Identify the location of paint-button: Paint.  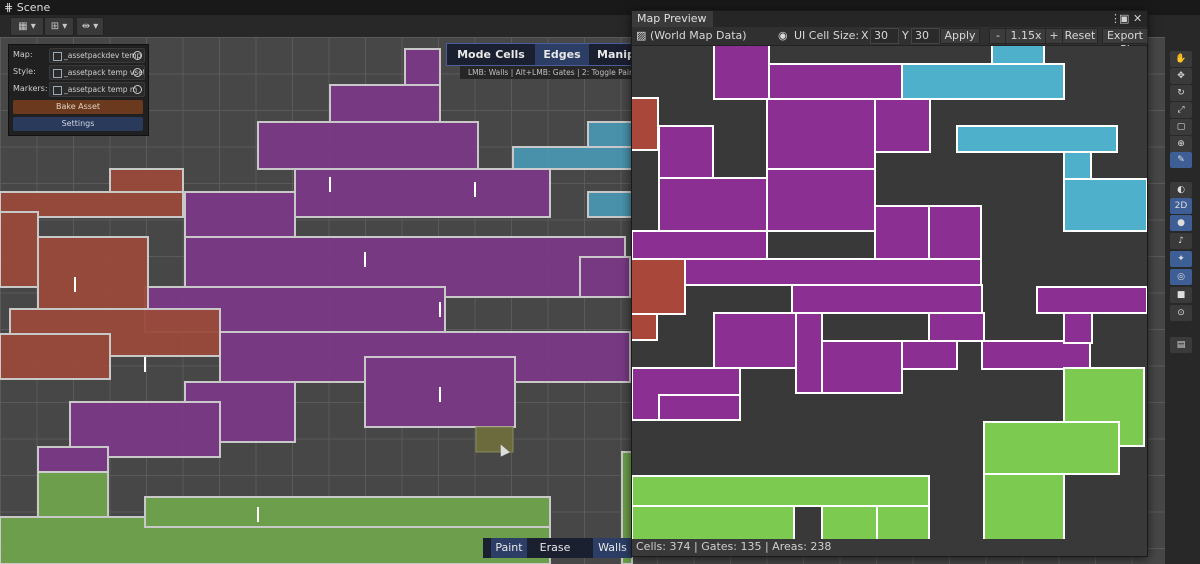
(509, 548).